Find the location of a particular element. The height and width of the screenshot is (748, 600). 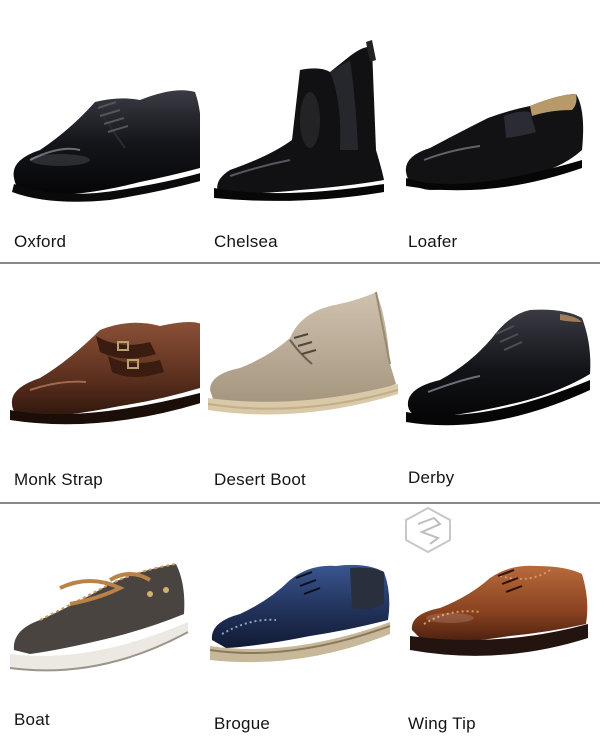

shoe-card-boat: Boat is located at coordinates (100, 626).